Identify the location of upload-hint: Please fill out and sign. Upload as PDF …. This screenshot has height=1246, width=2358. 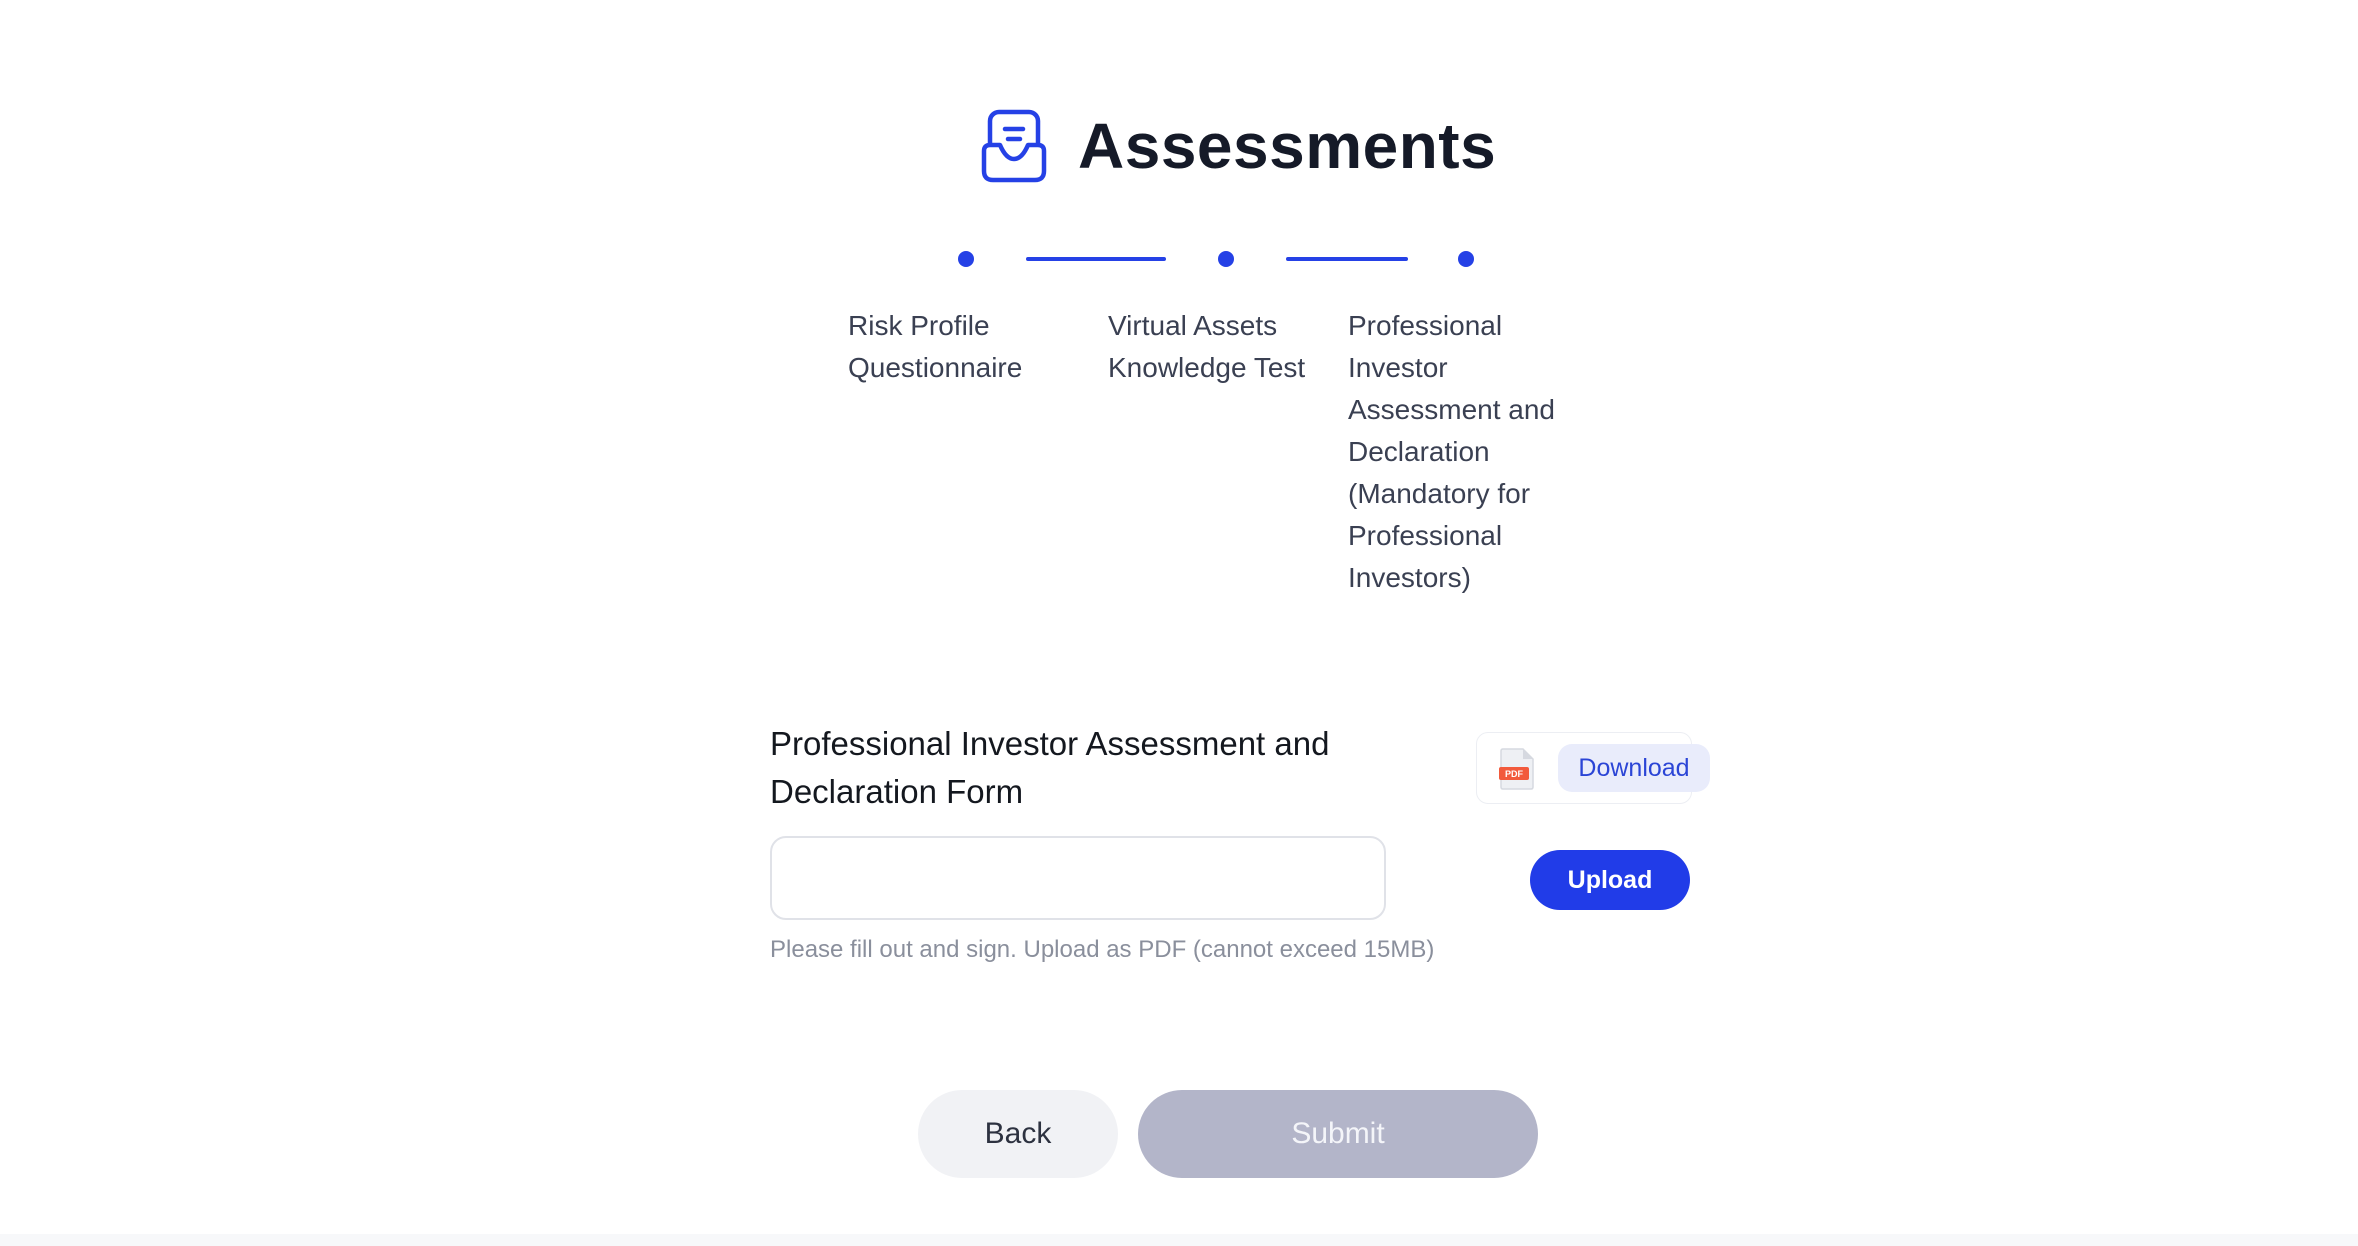
(1102, 949).